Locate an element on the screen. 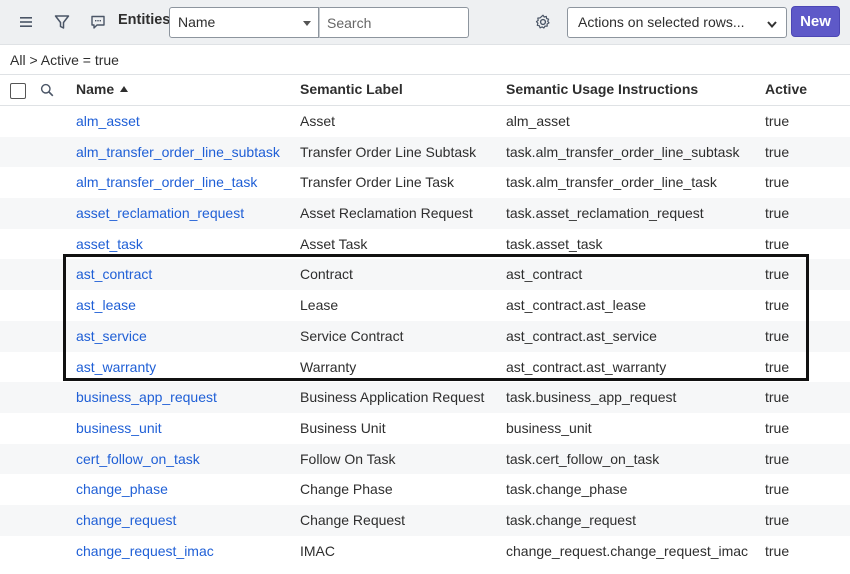  row-name-link: business_unit is located at coordinates (119, 428).